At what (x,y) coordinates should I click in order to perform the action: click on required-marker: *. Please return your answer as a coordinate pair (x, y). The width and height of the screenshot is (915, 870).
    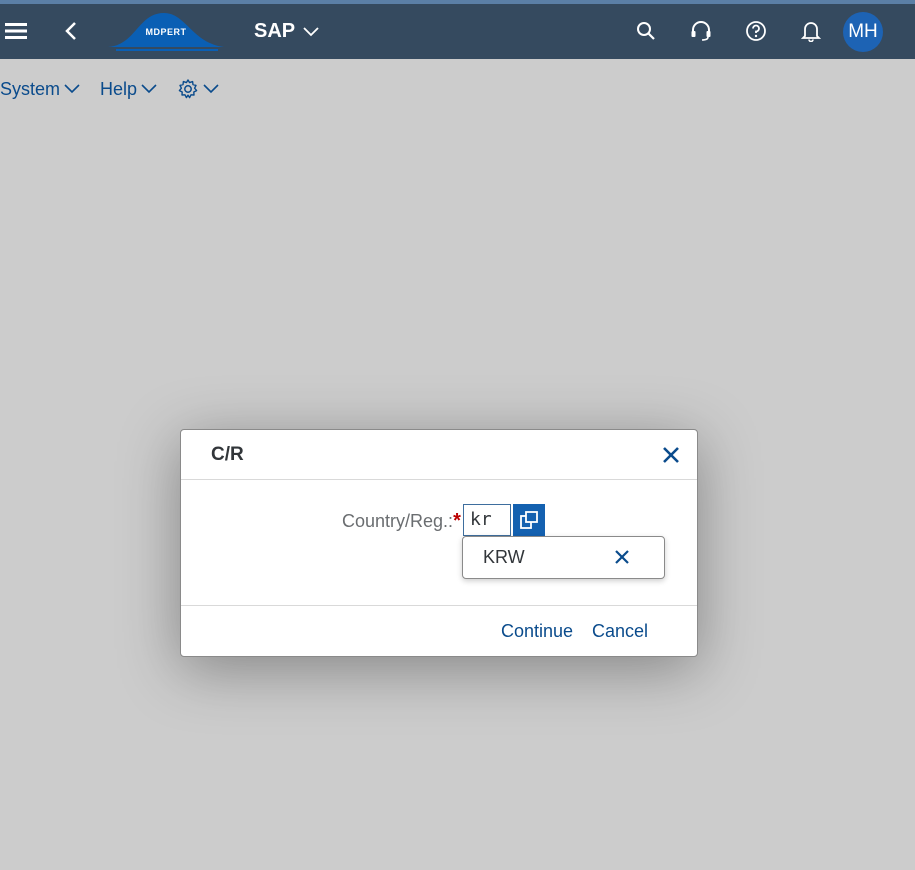
    Looking at the image, I should click on (457, 521).